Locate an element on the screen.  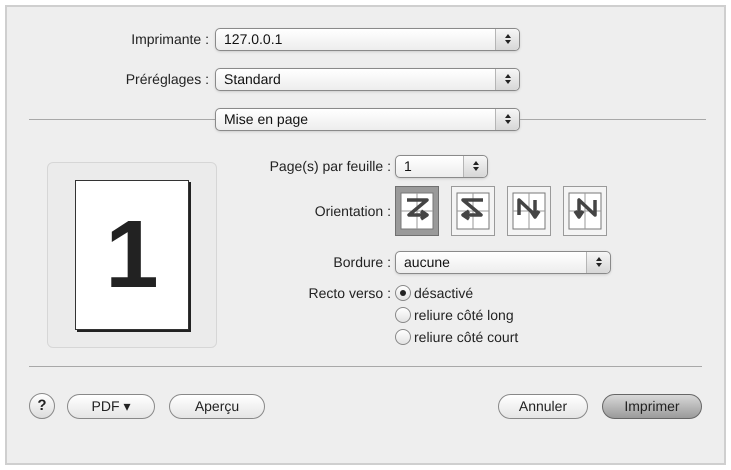
duplex-label: Recto verso : is located at coordinates (350, 293).